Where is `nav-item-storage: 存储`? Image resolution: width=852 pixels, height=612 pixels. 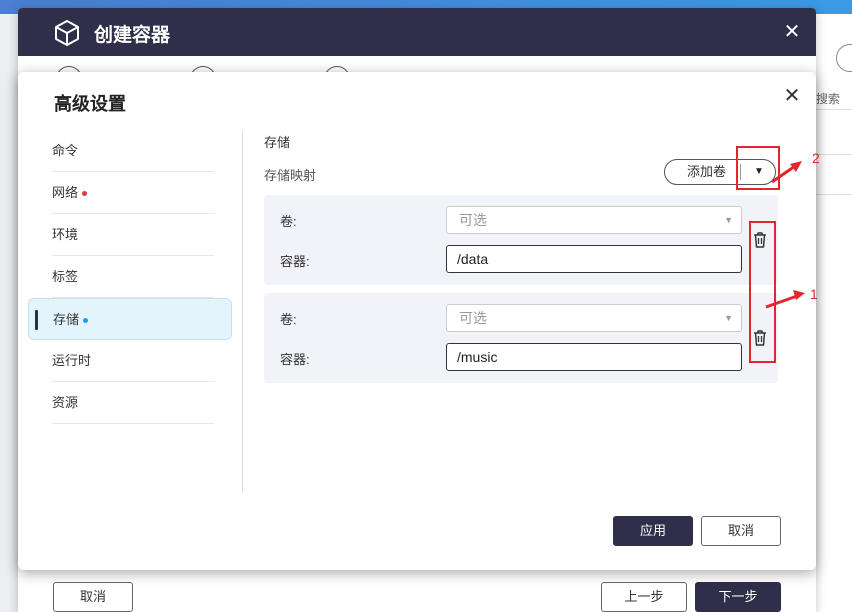
nav-item-storage: 存储 is located at coordinates (130, 319).